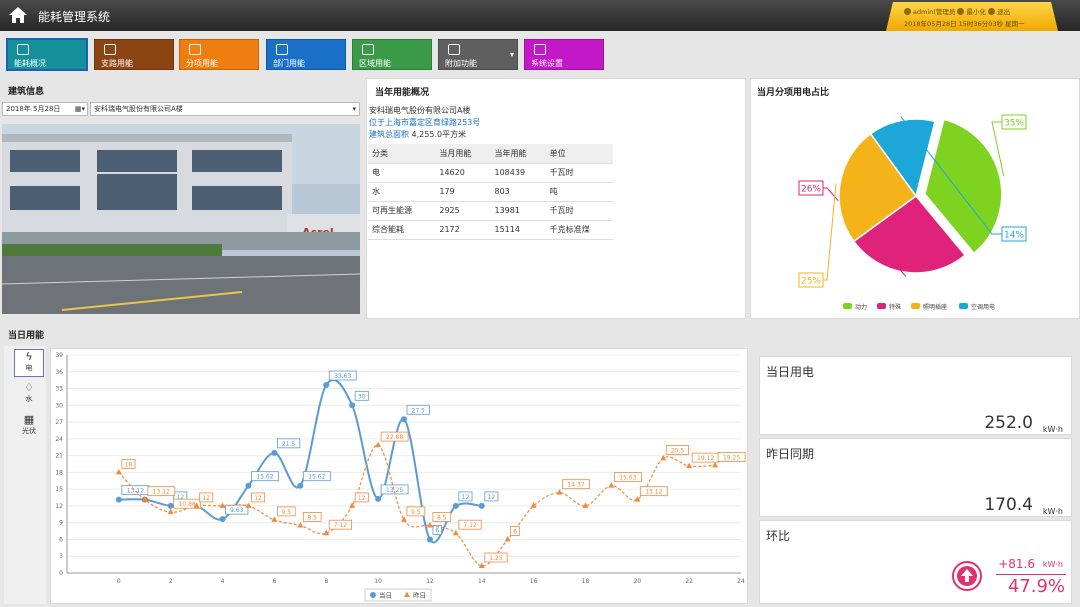 This screenshot has width=1080, height=607. Describe the element at coordinates (518, 211) in the screenshot. I see `cell: 13981` at that location.